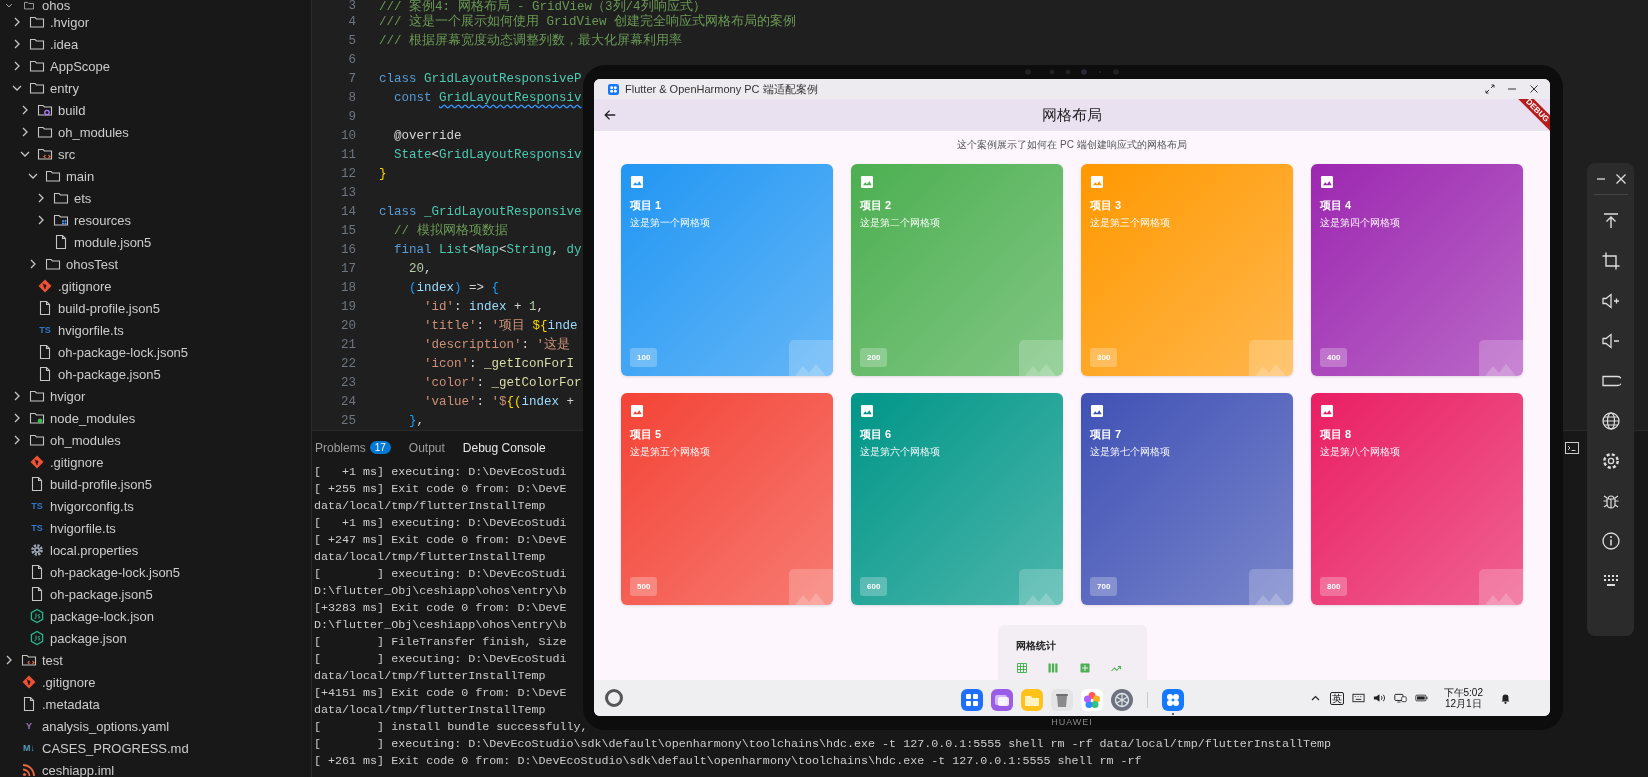 The width and height of the screenshot is (1648, 777). I want to click on card-title: 项目 1, so click(646, 205).